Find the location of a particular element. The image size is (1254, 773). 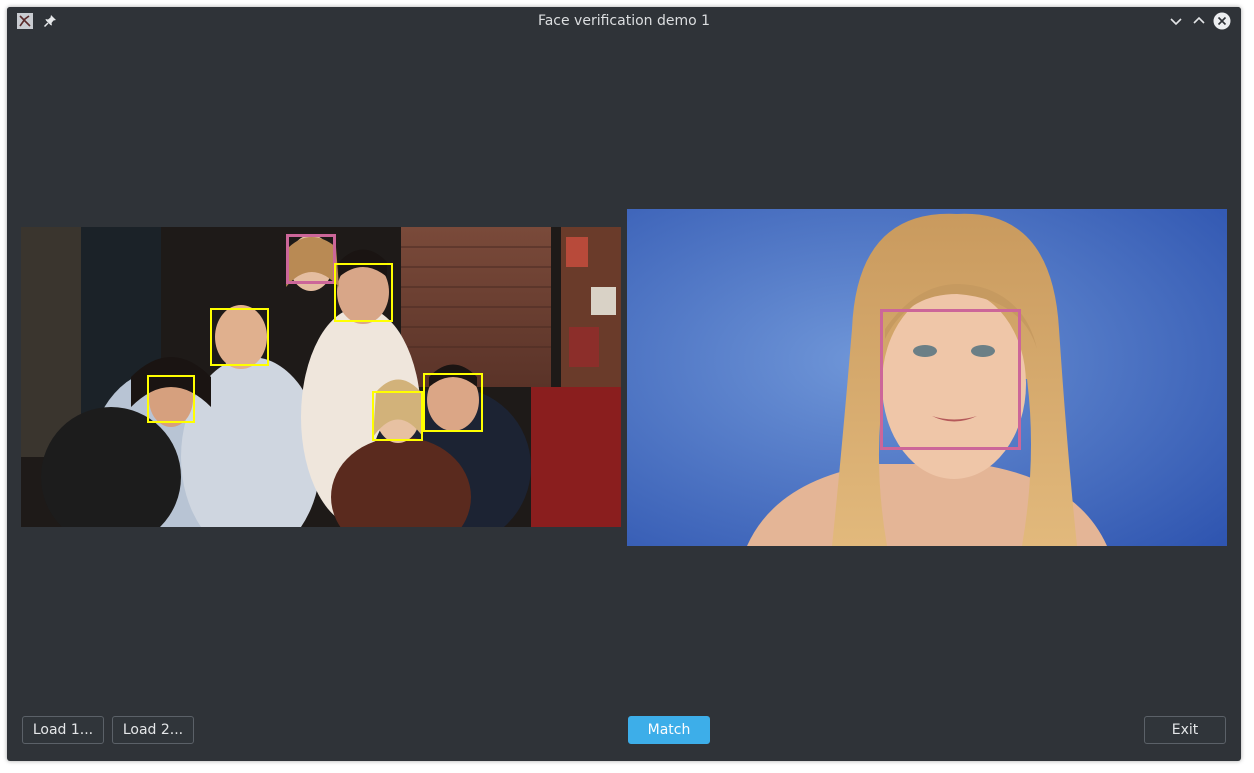

titlebar: Face verification demo 1 is located at coordinates (624, 21).